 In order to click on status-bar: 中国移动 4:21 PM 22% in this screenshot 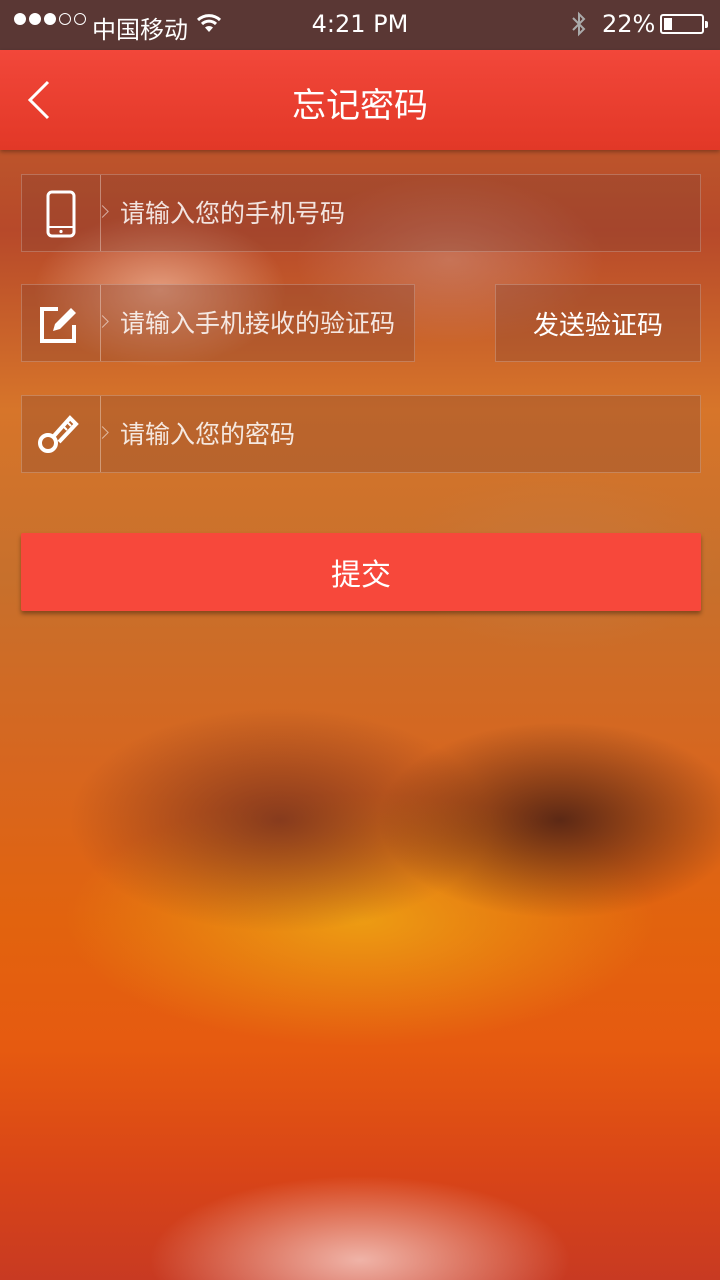, I will do `click(360, 25)`.